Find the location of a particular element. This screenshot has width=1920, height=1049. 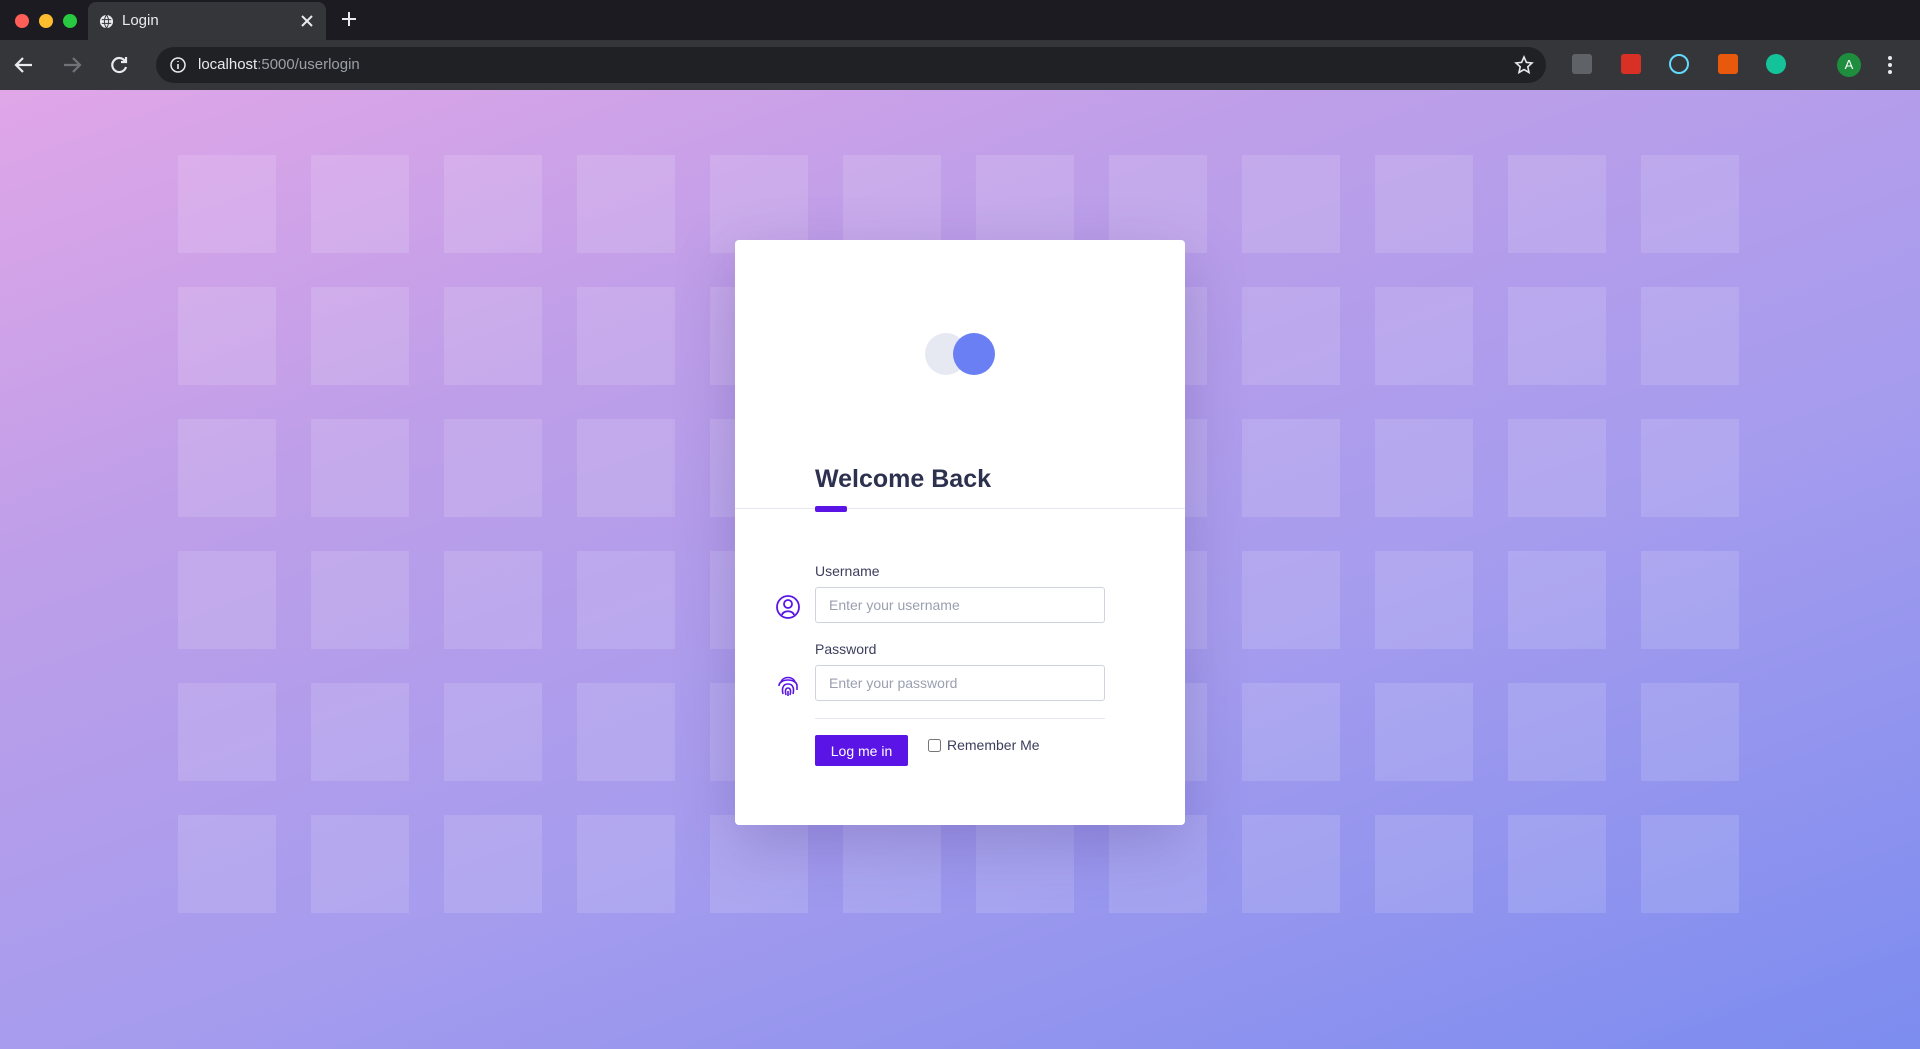

reload-icon is located at coordinates (119, 65).